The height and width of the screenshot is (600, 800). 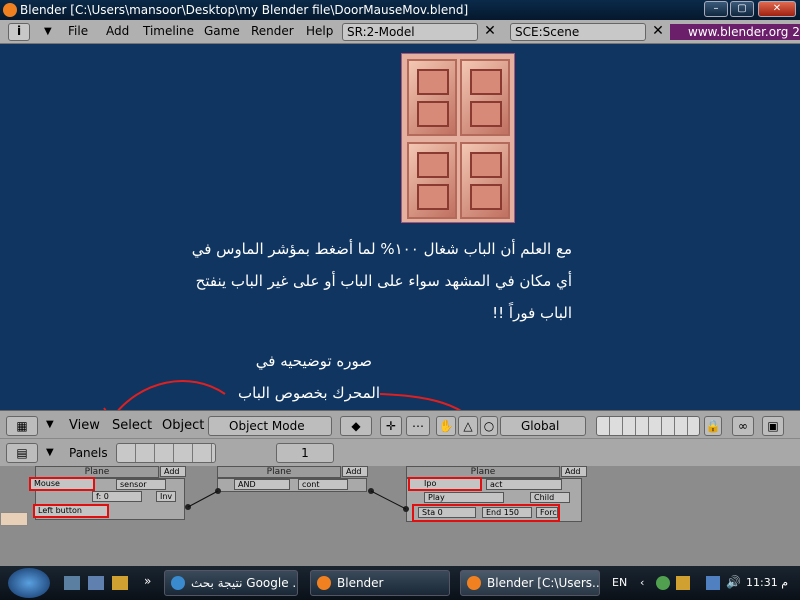 I want to click on pivot-icon: ✛, so click(x=391, y=426).